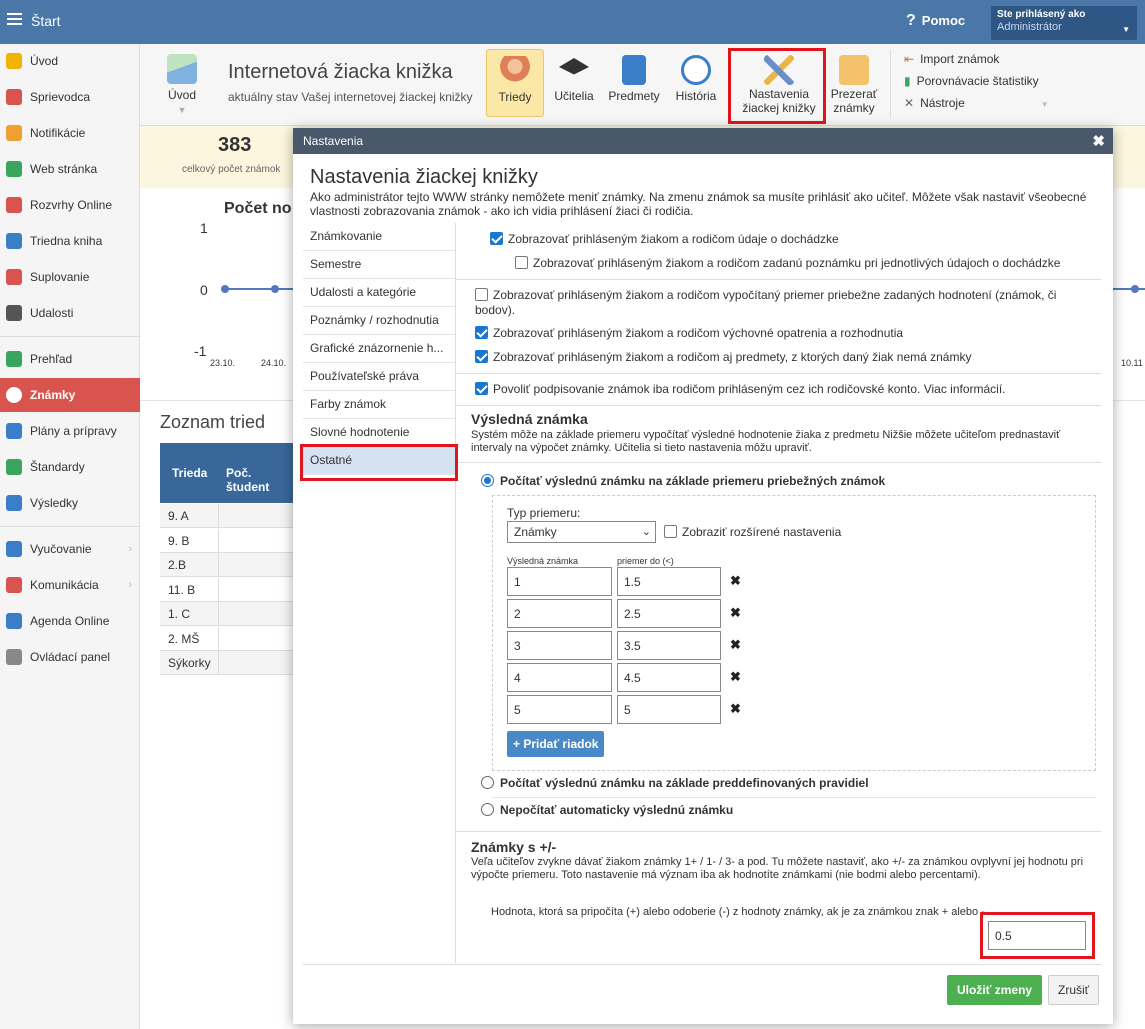 The width and height of the screenshot is (1145, 1029). I want to click on sidebar-item: Web stránka, so click(70, 169).